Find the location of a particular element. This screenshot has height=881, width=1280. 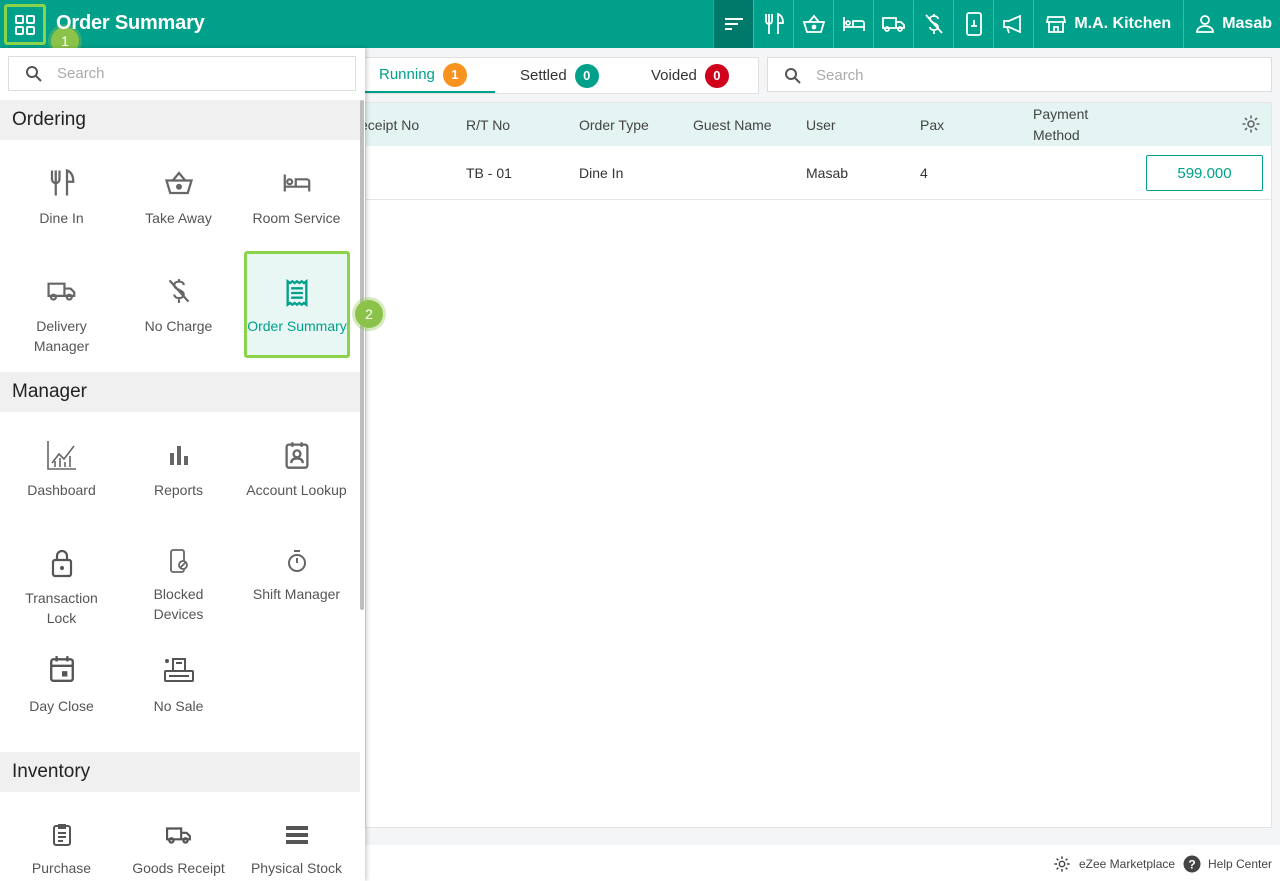

tab-settled: Settled 0 is located at coordinates (559, 75).